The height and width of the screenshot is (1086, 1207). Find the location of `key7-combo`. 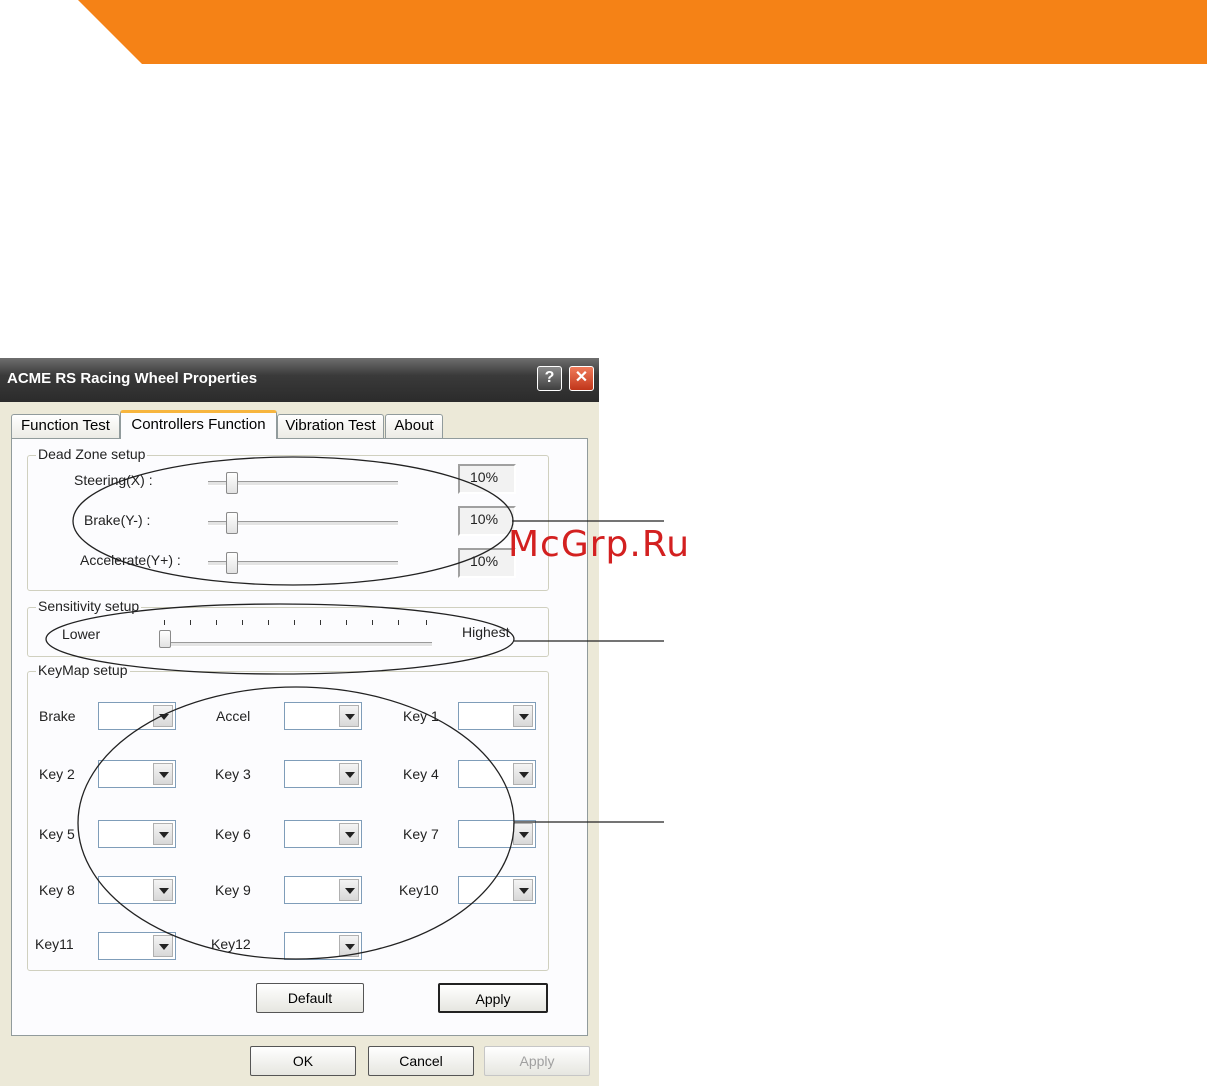

key7-combo is located at coordinates (497, 834).